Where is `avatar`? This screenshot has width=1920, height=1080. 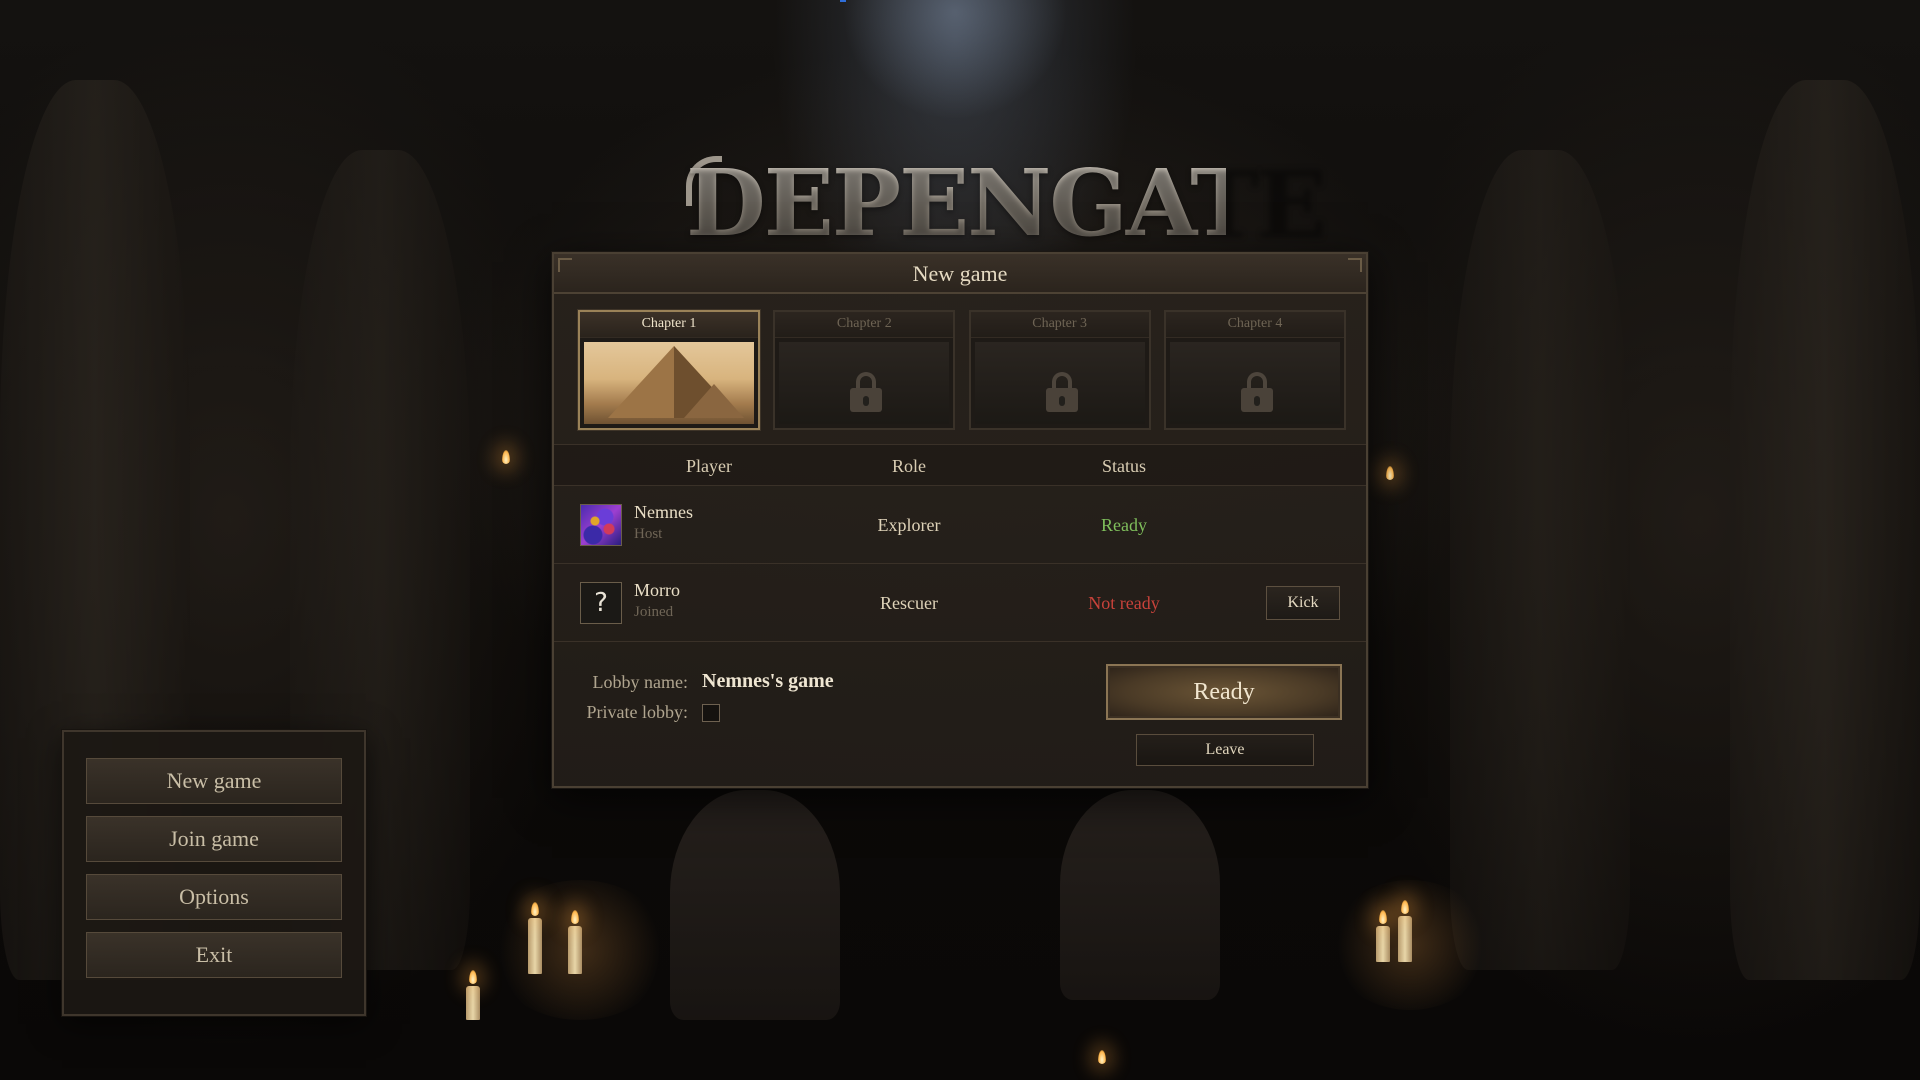 avatar is located at coordinates (601, 525).